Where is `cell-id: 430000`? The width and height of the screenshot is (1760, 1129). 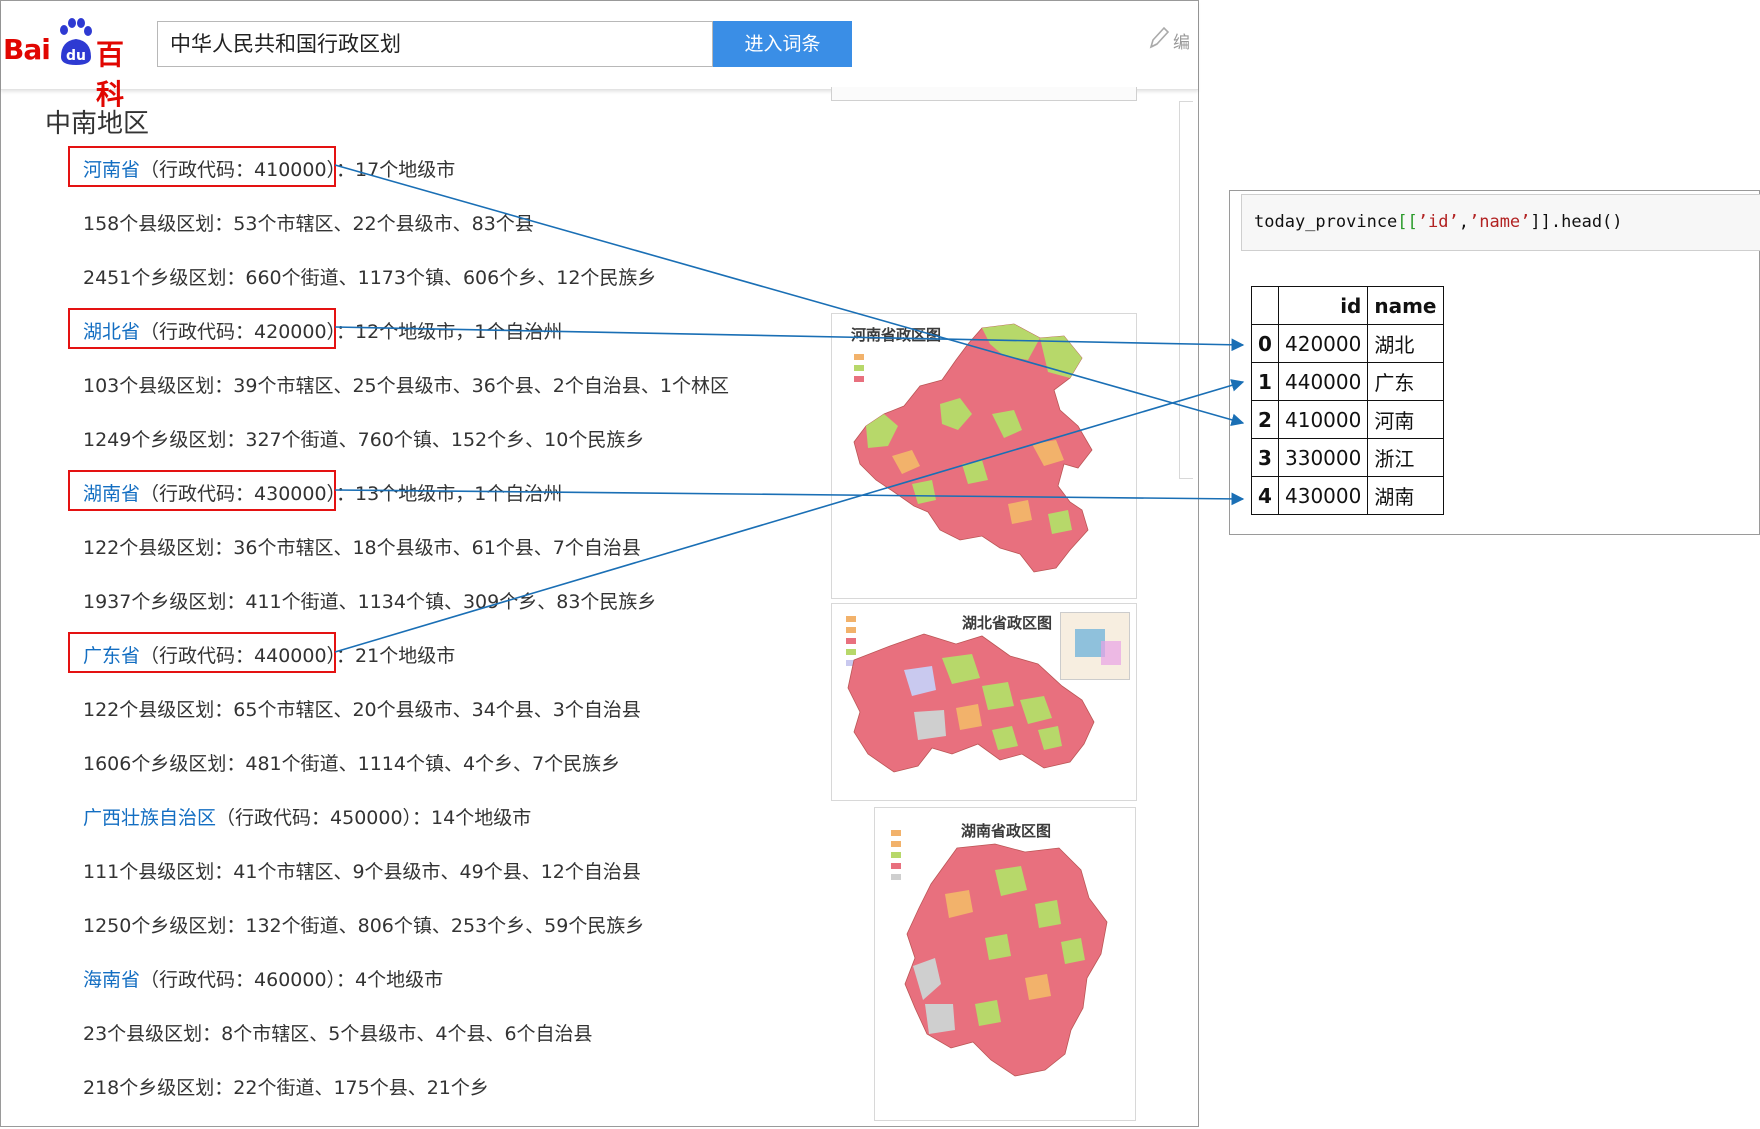
cell-id: 430000 is located at coordinates (1323, 495).